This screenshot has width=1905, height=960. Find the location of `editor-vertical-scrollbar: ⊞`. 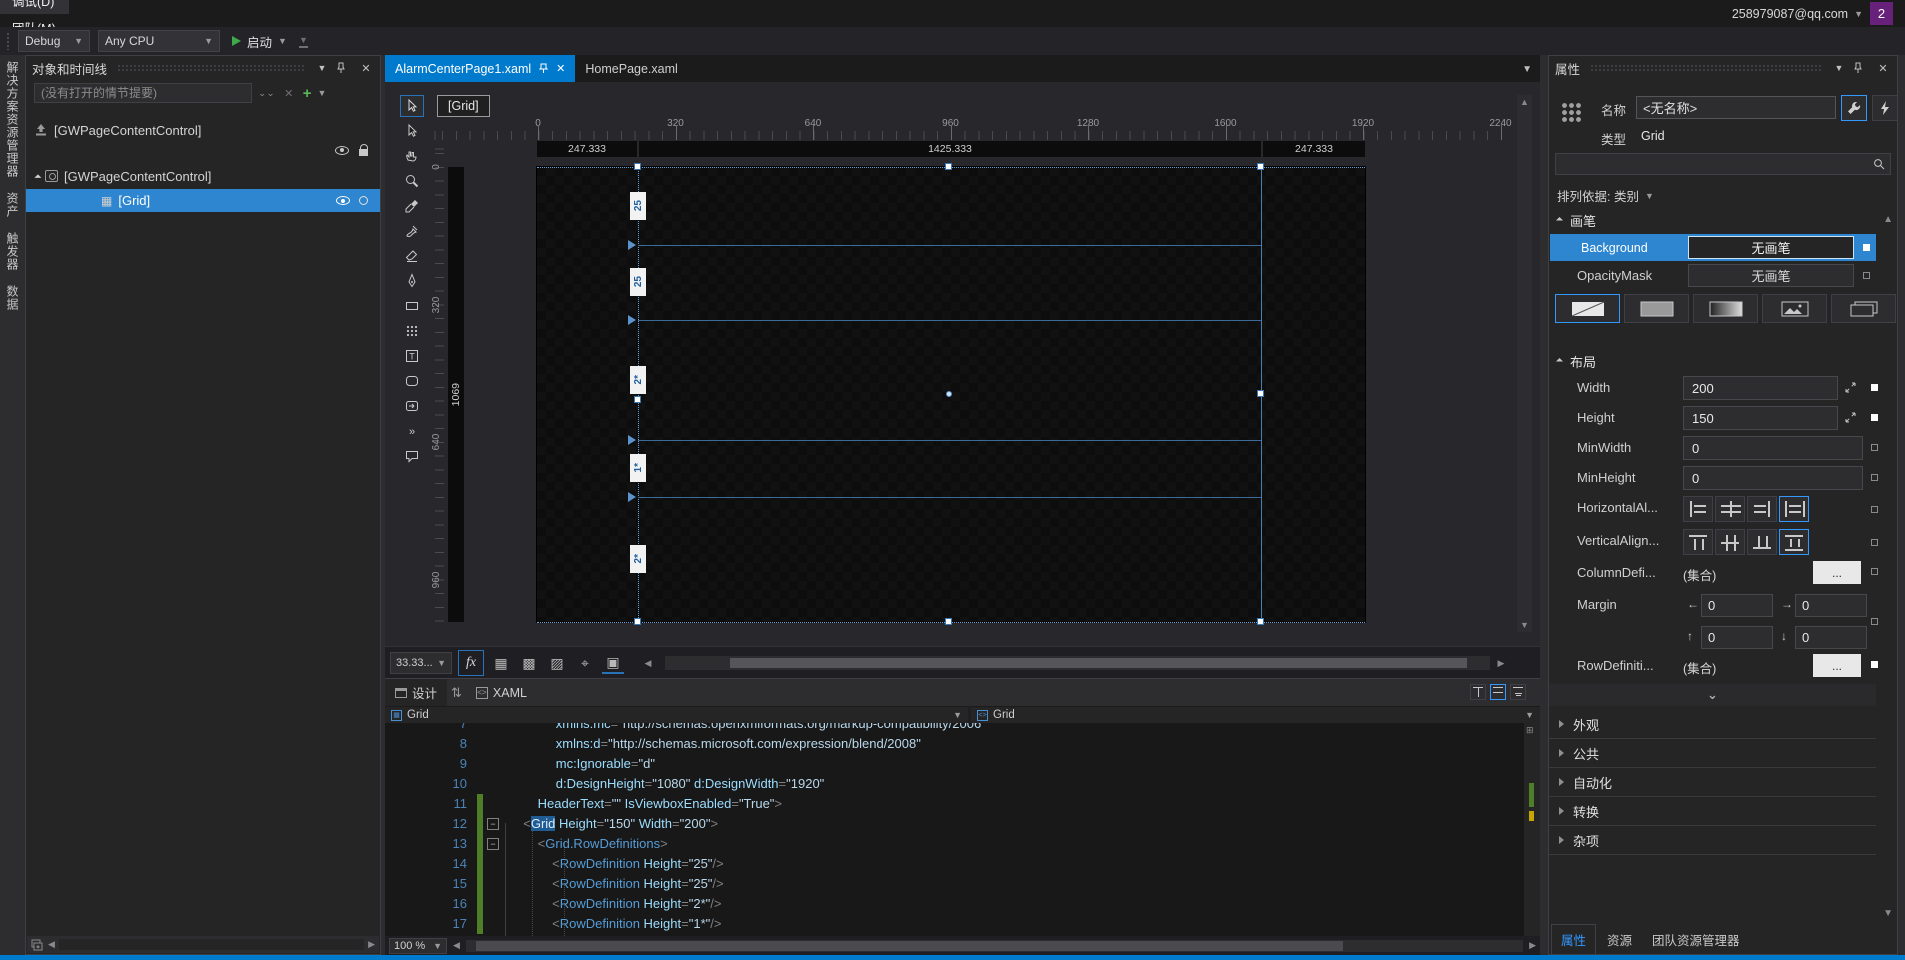

editor-vertical-scrollbar: ⊞ is located at coordinates (1532, 829).